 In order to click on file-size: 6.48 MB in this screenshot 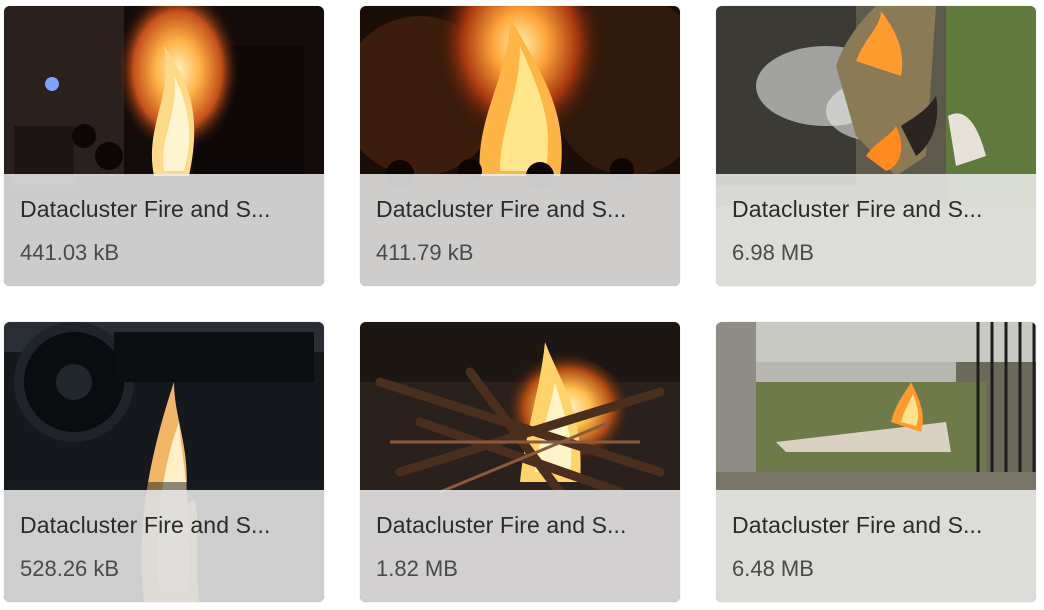, I will do `click(773, 568)`.